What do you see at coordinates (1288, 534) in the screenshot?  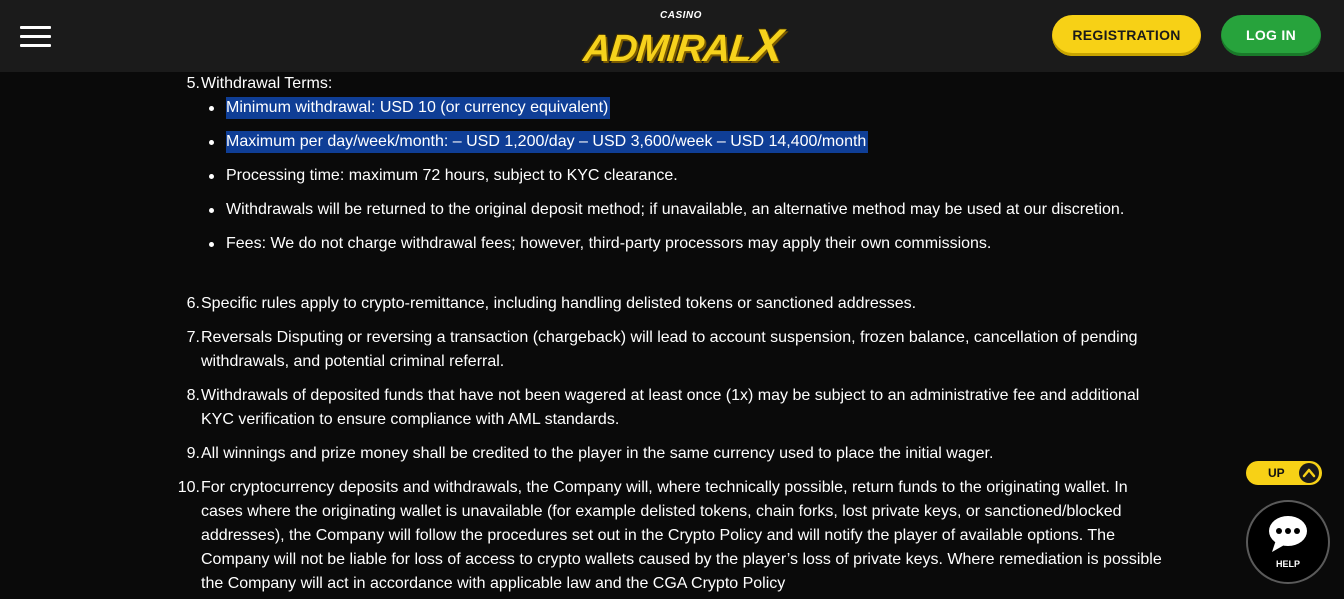 I see `chat-bubble-icon` at bounding box center [1288, 534].